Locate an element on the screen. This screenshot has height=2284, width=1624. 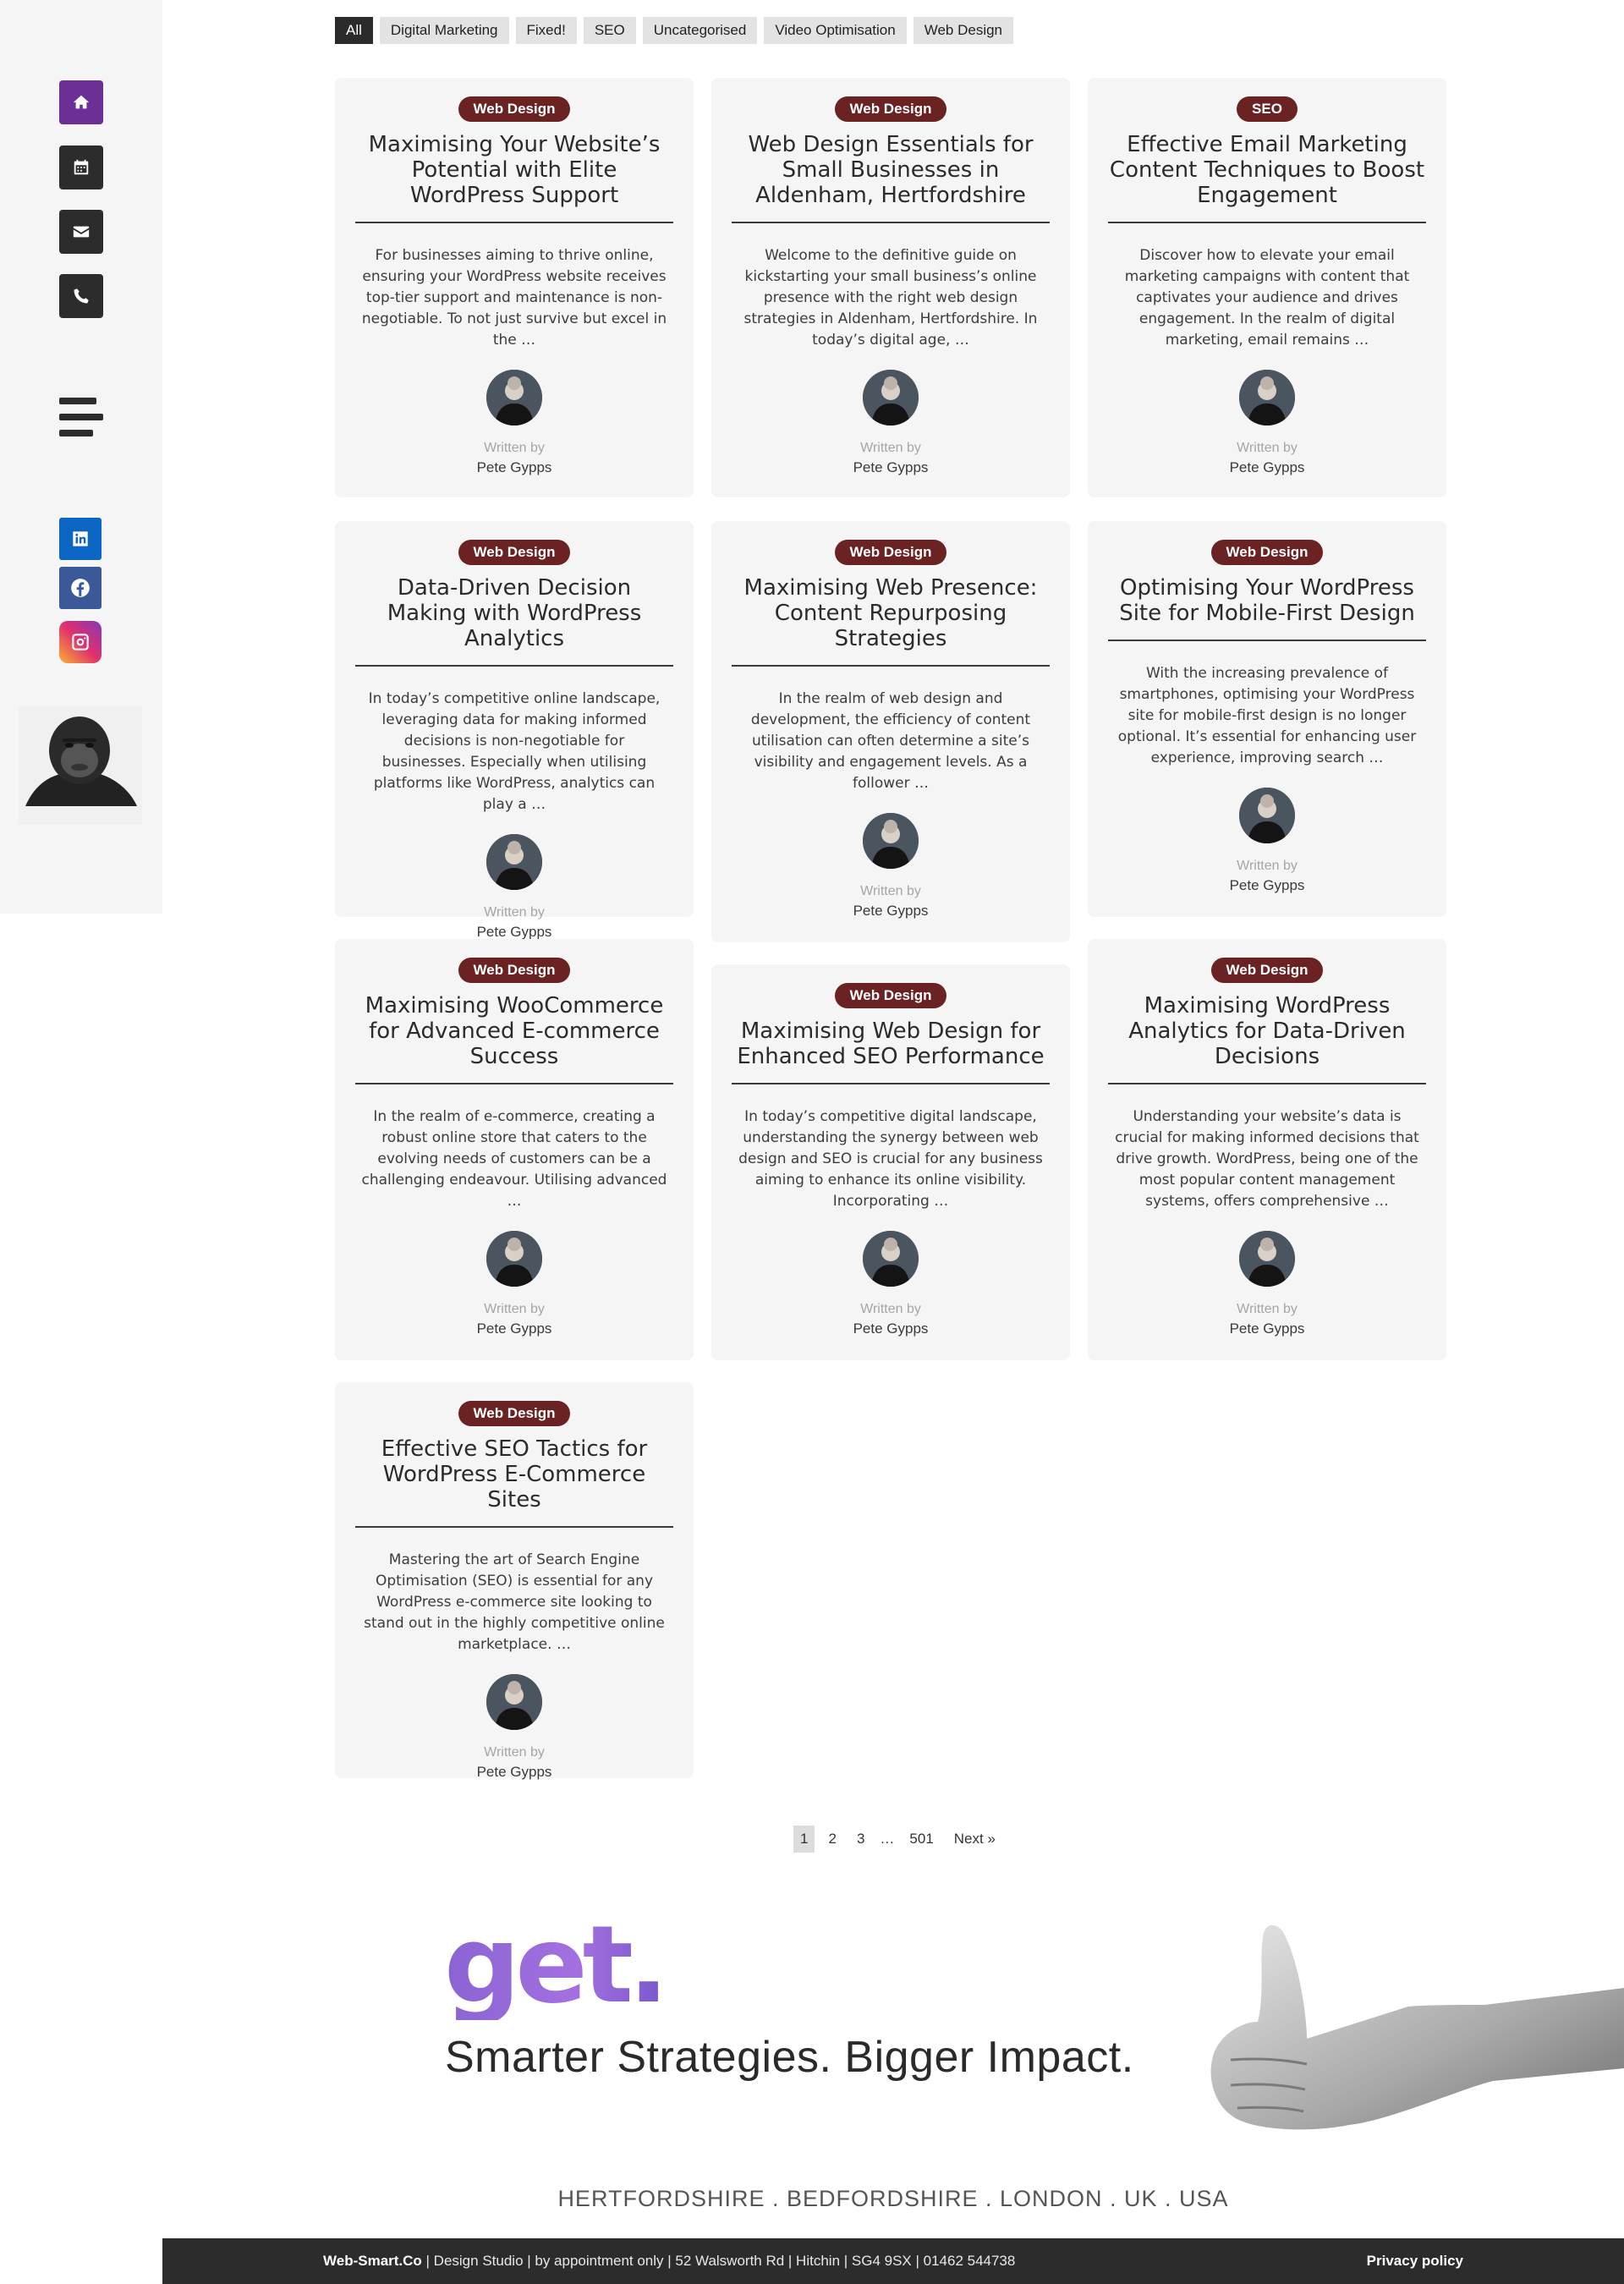
home-icon is located at coordinates (81, 102).